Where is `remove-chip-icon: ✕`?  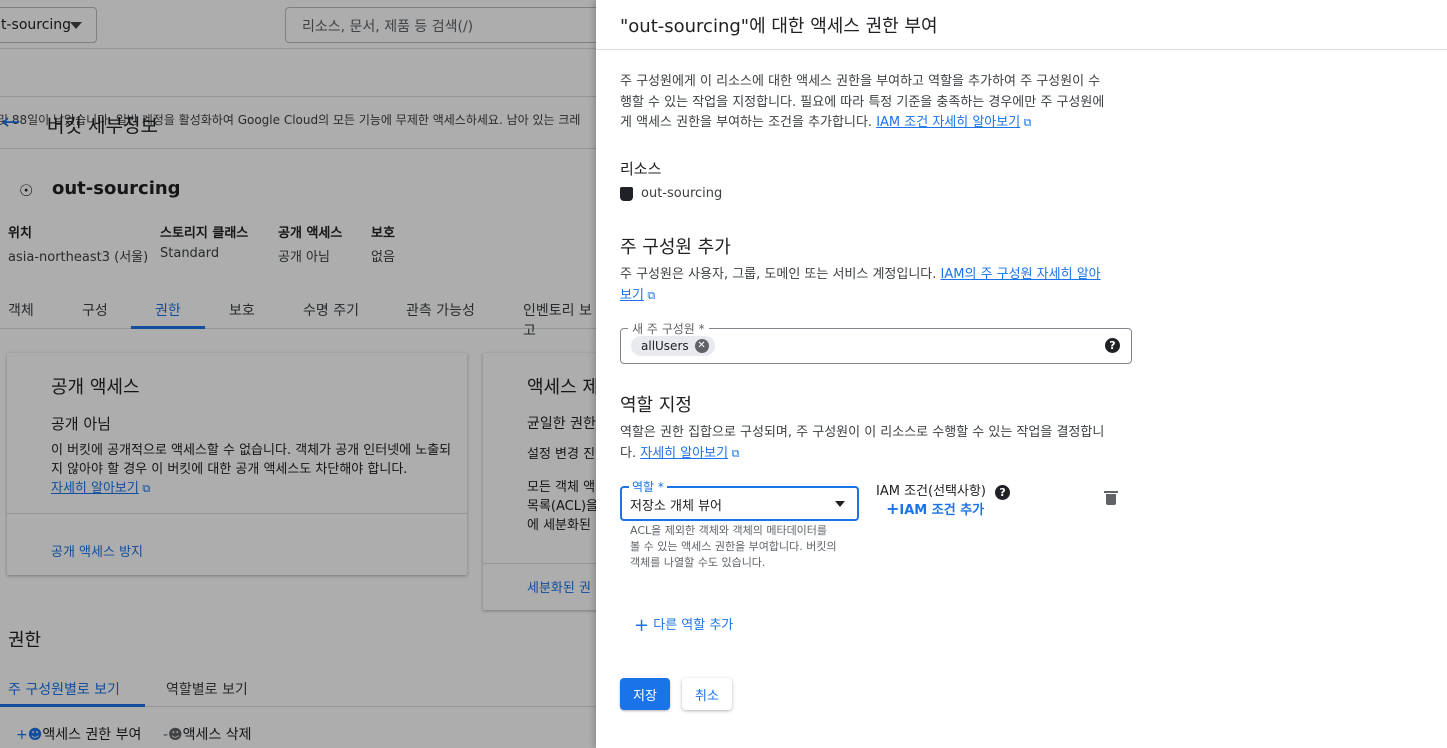 remove-chip-icon: ✕ is located at coordinates (701, 346).